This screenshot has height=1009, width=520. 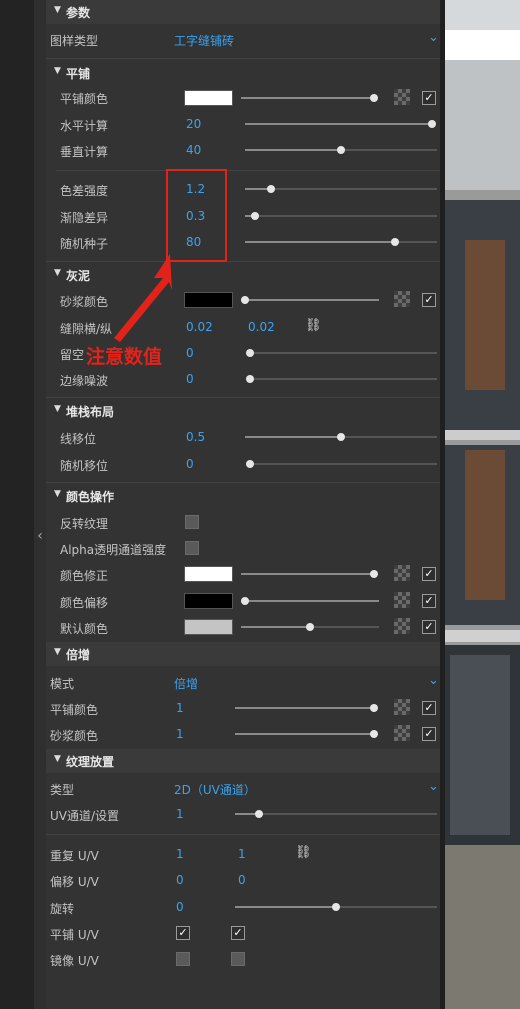 What do you see at coordinates (195, 437) in the screenshot?
I see `line-shift-value: 0.5` at bounding box center [195, 437].